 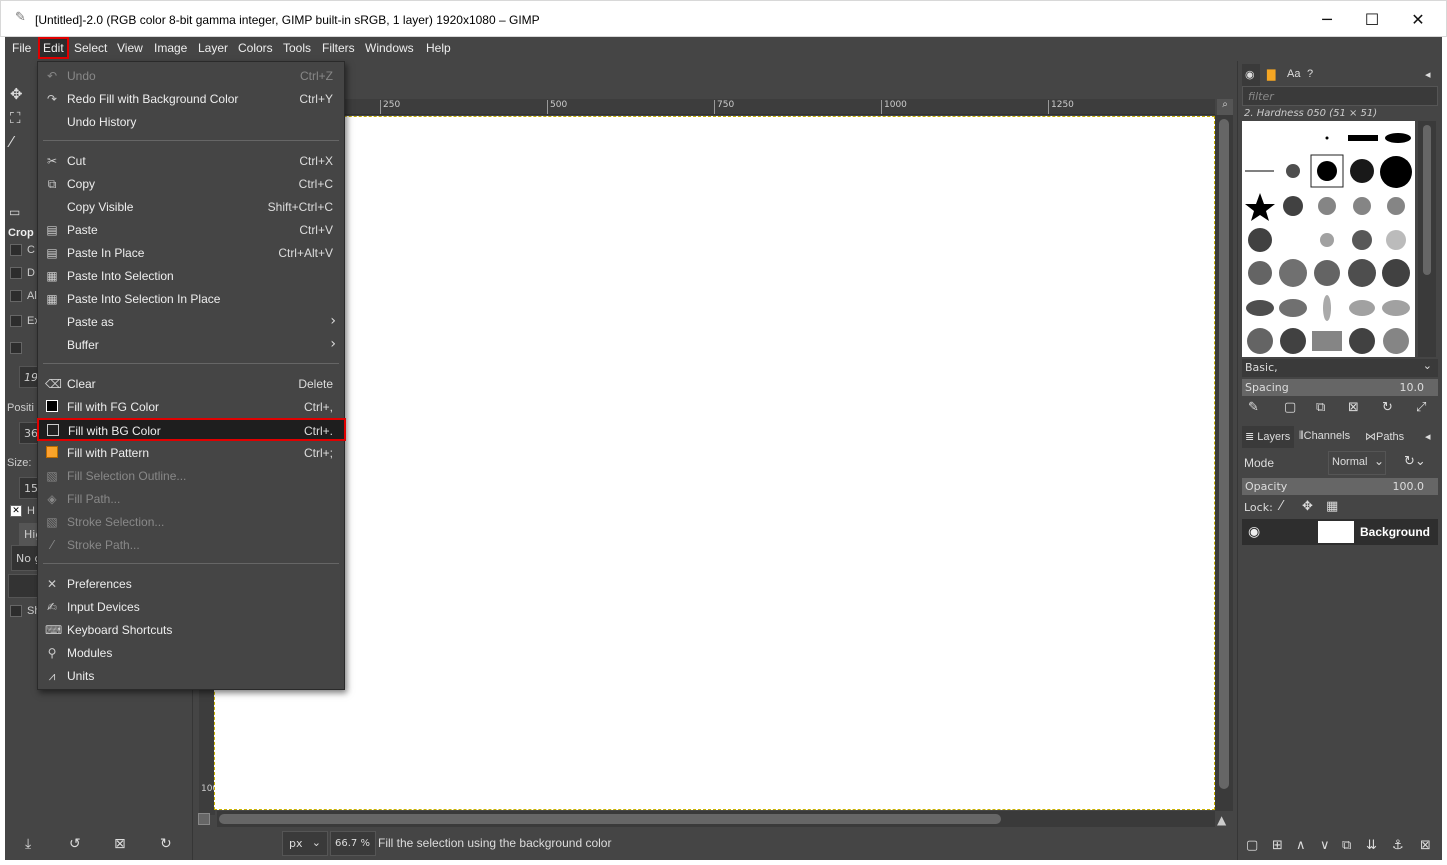 What do you see at coordinates (1340, 532) in the screenshot?
I see `layer-row: ◉ Background` at bounding box center [1340, 532].